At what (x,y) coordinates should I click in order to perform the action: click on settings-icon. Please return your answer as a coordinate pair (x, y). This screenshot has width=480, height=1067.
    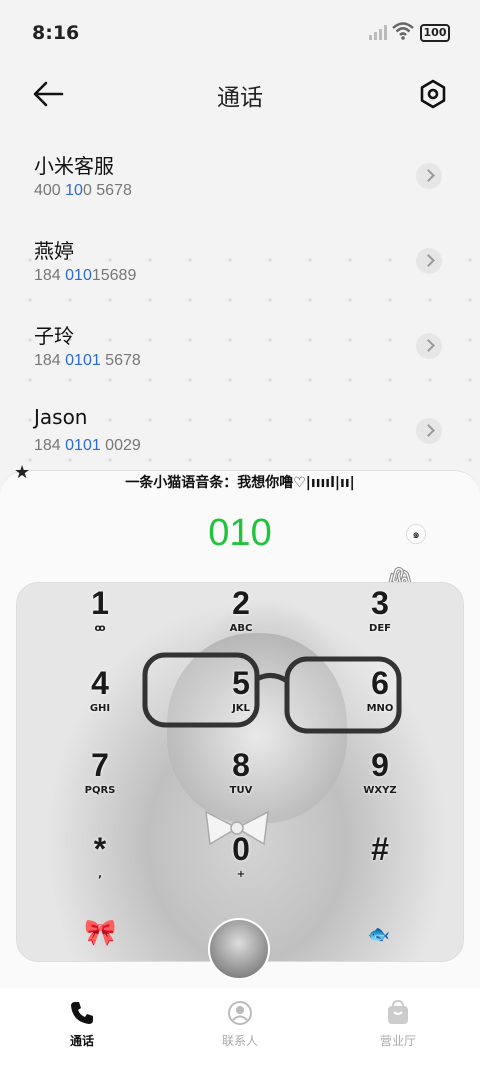
    Looking at the image, I should click on (433, 94).